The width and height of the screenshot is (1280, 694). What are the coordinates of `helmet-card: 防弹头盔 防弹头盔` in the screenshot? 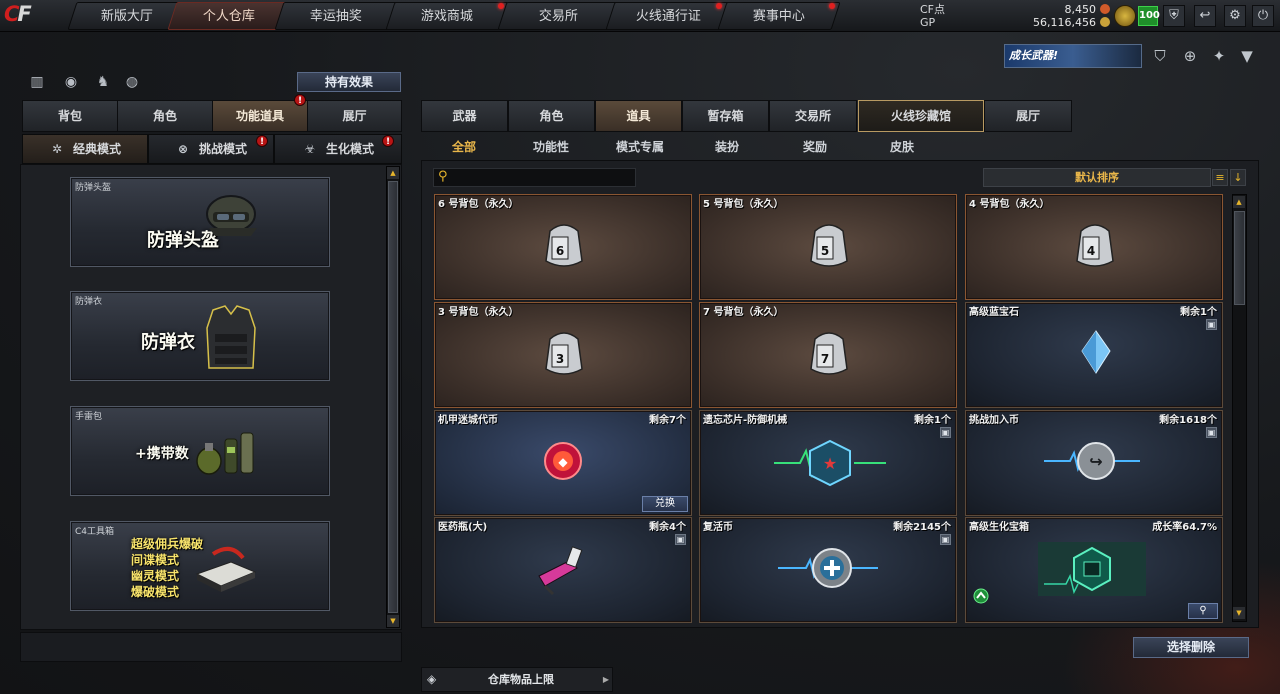 It's located at (200, 222).